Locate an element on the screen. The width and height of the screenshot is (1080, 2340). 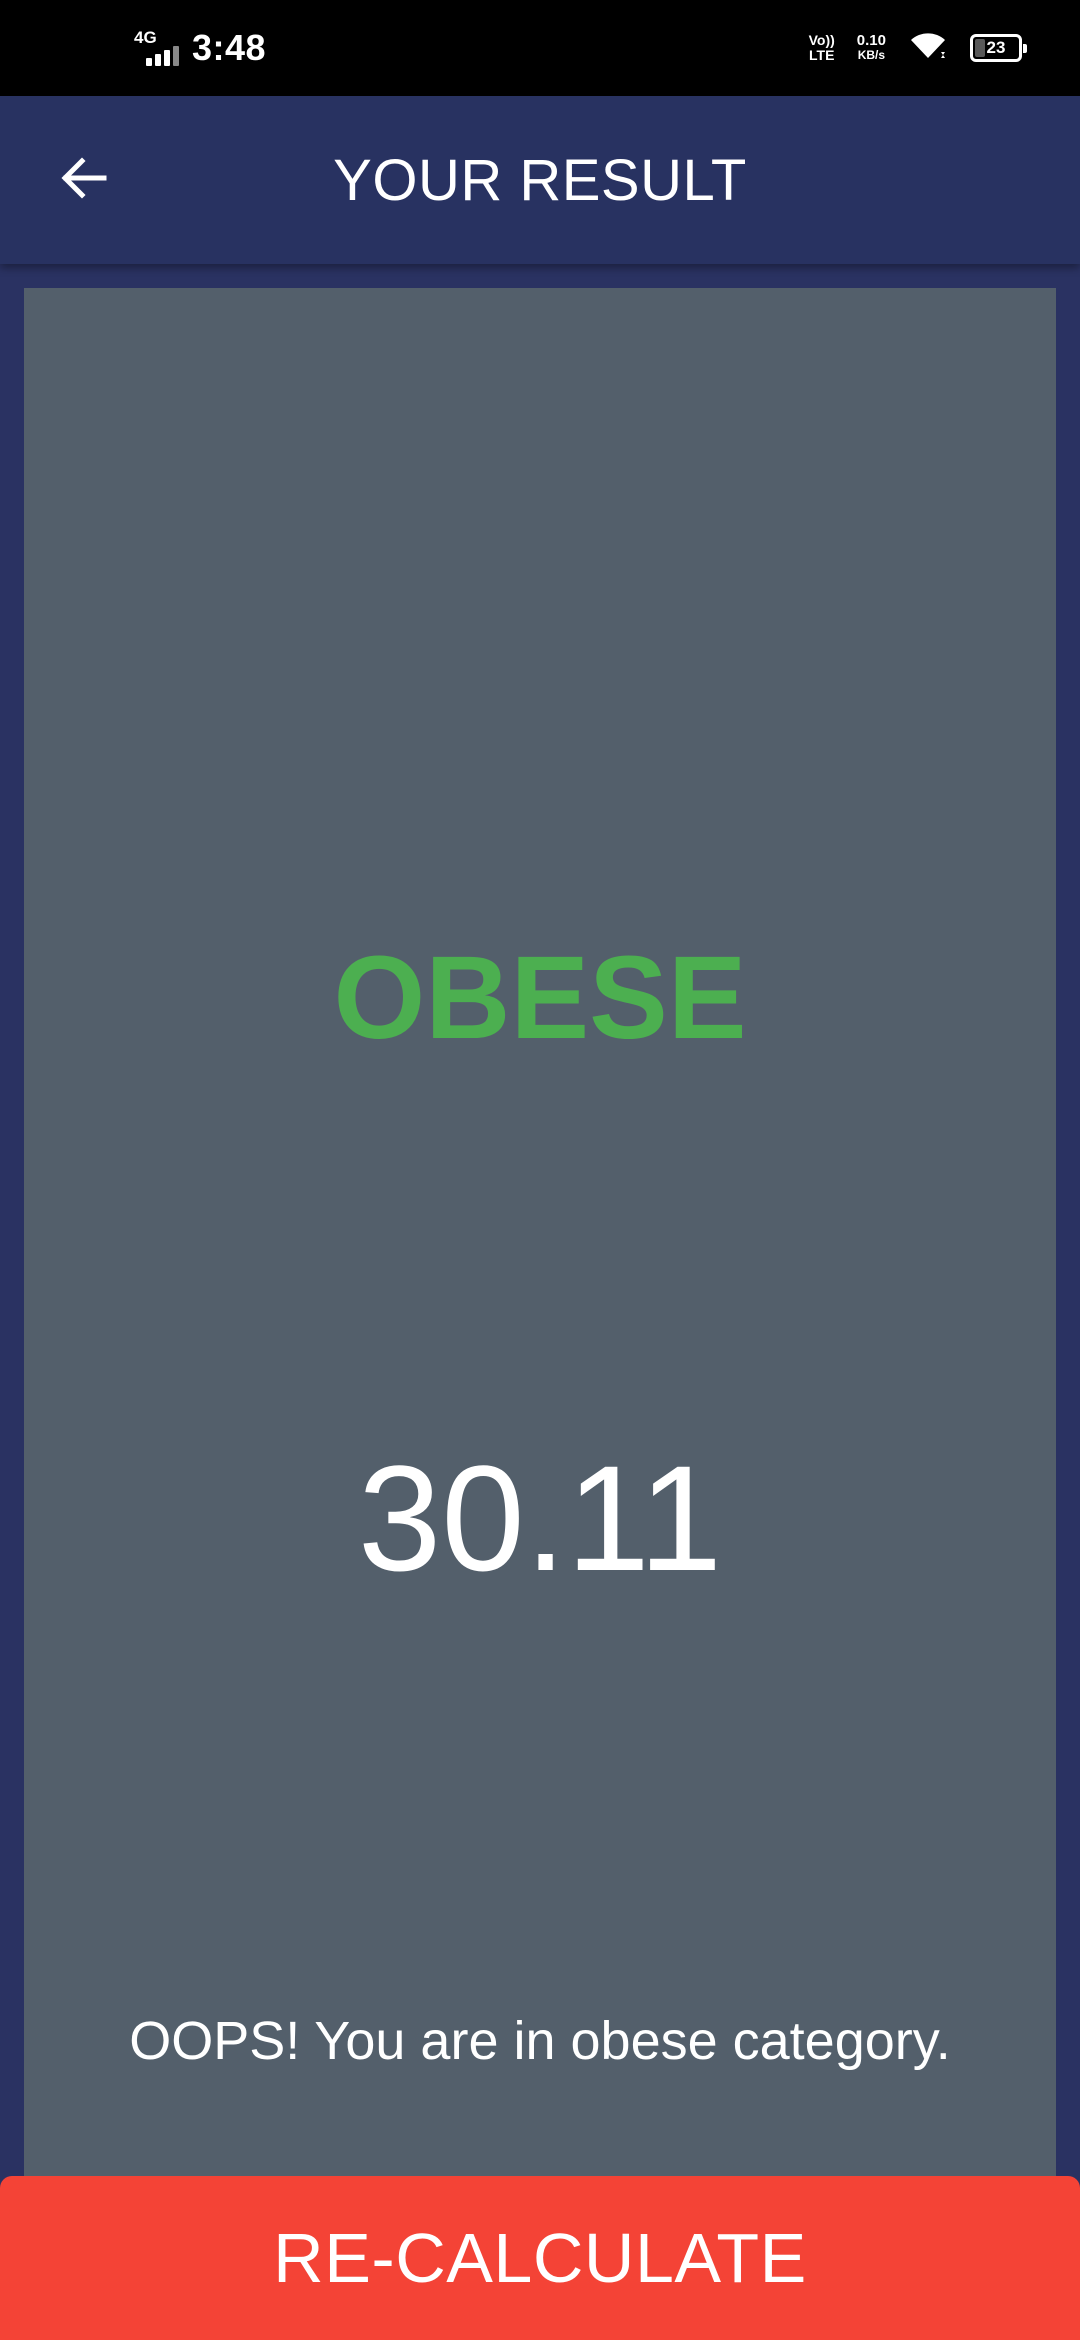
status-bar: 4G 3:48 Vo)) LTE 0.10 KB/s 23 is located at coordinates (540, 48).